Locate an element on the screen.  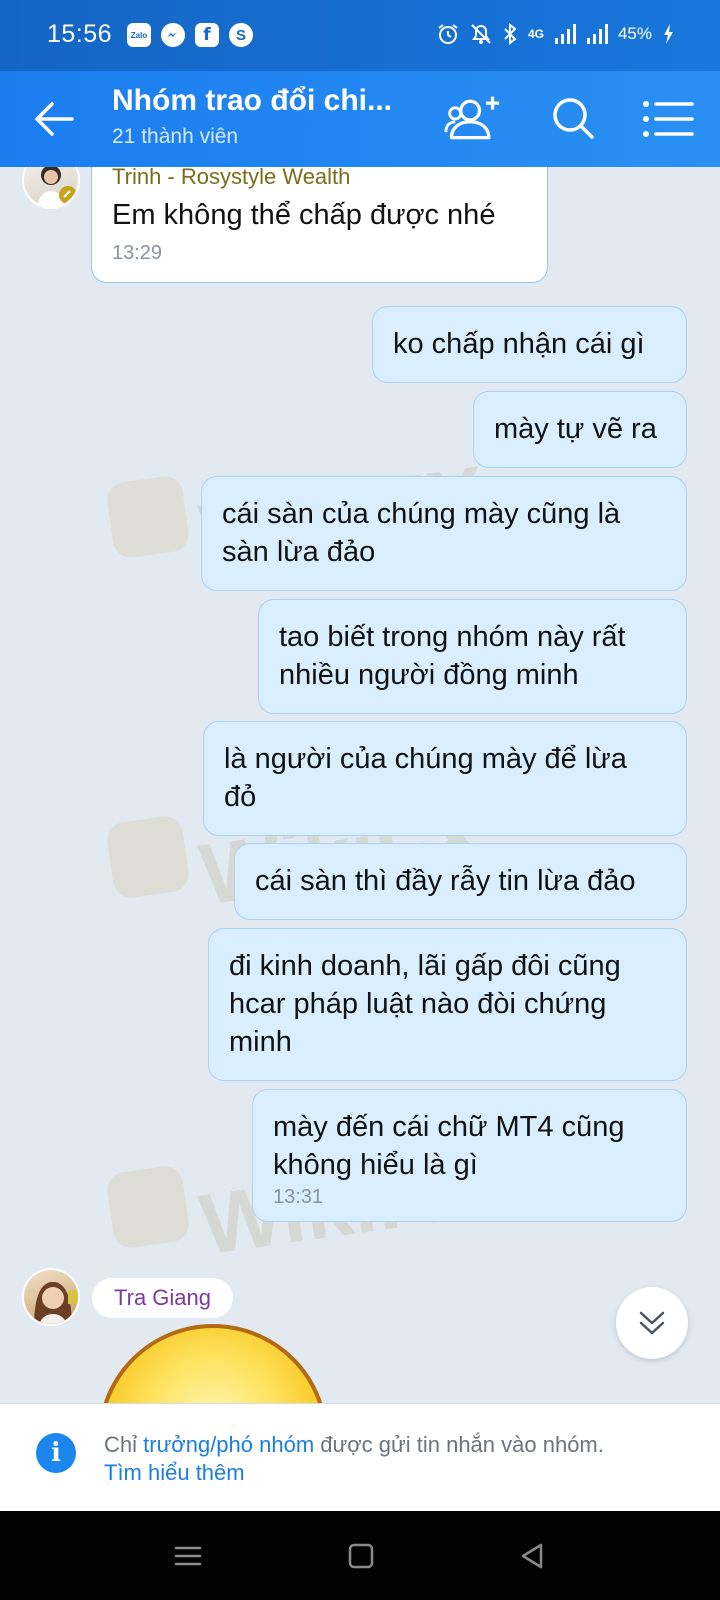
notification-icons: Zalo f S is located at coordinates (190, 35).